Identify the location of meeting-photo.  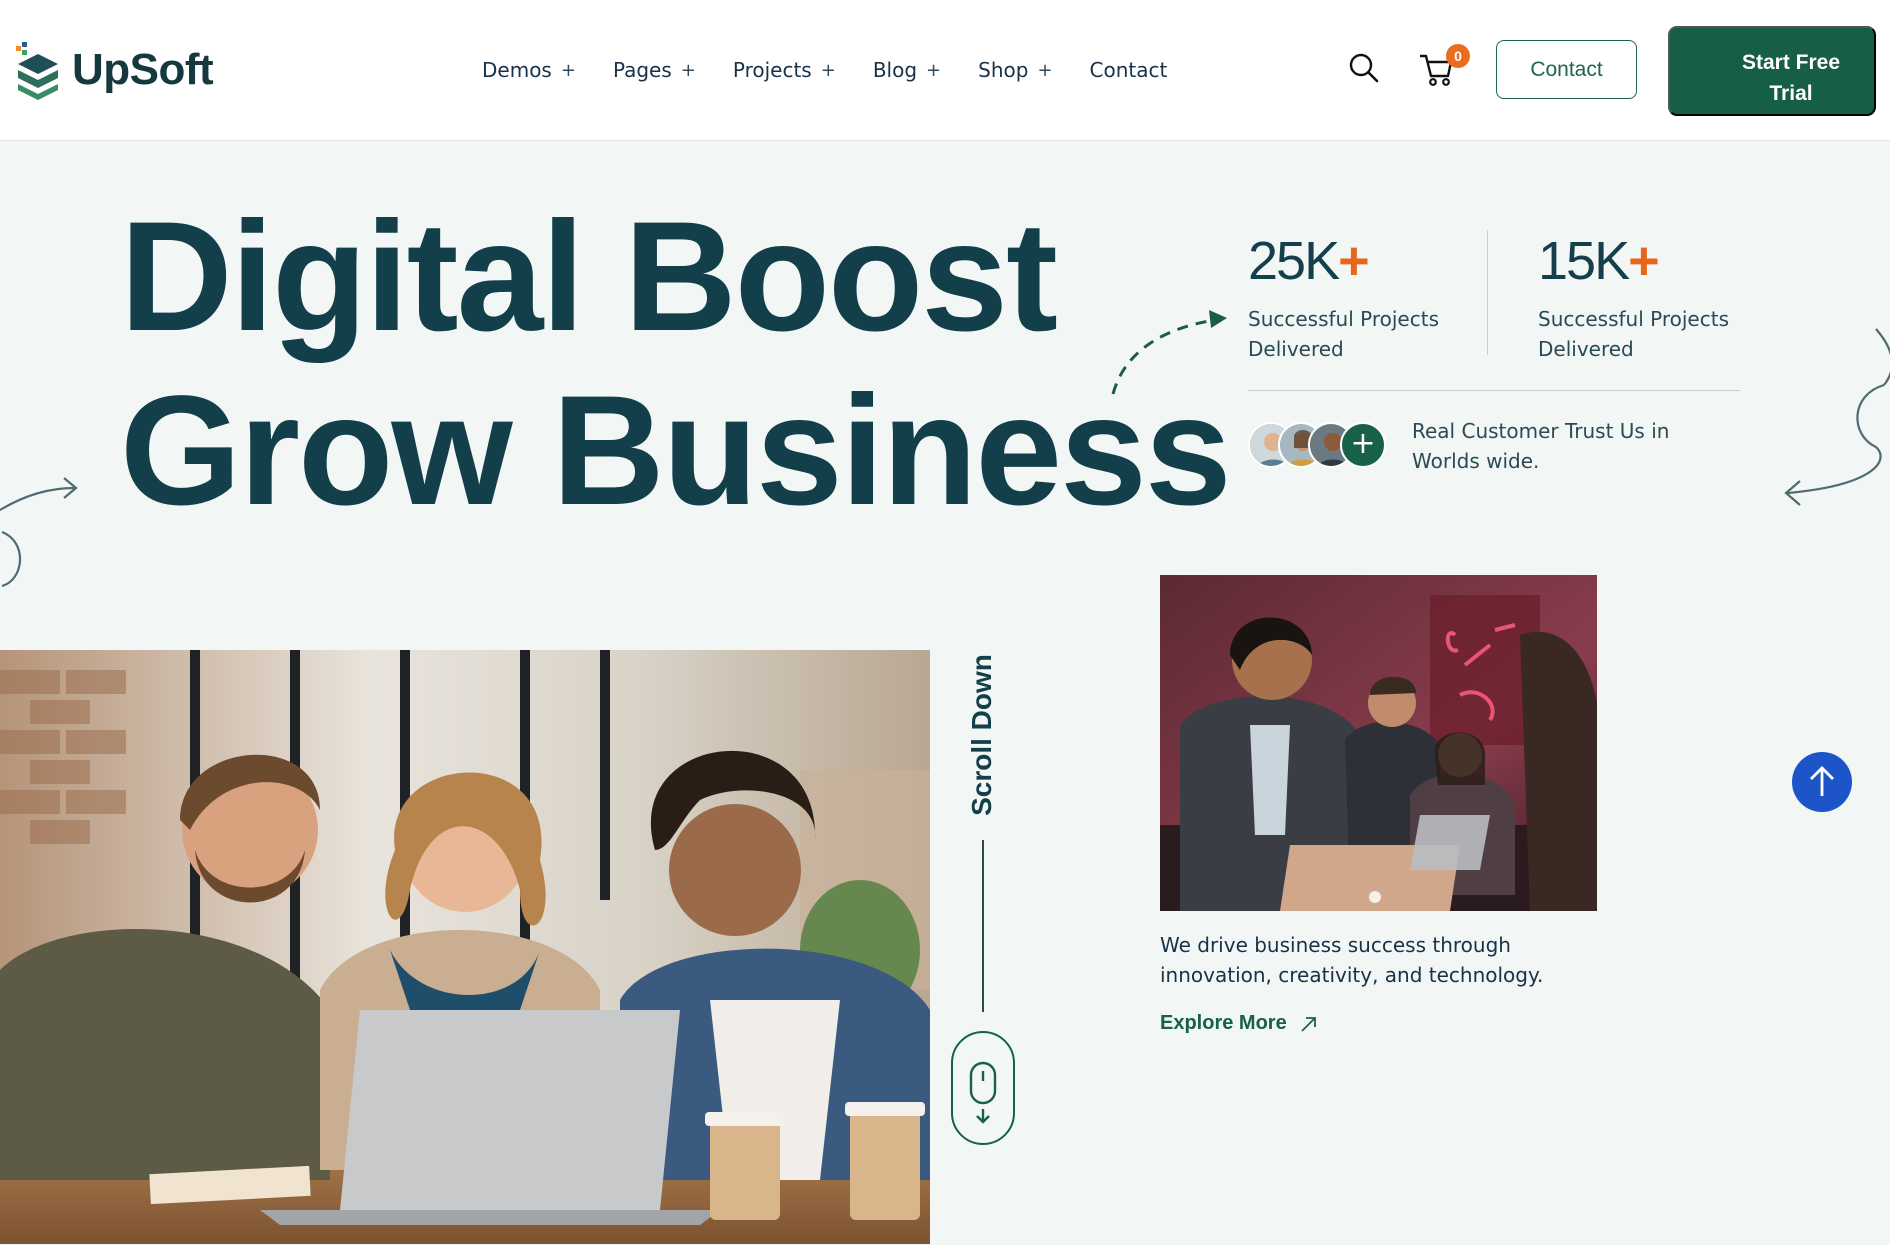
(1378, 743).